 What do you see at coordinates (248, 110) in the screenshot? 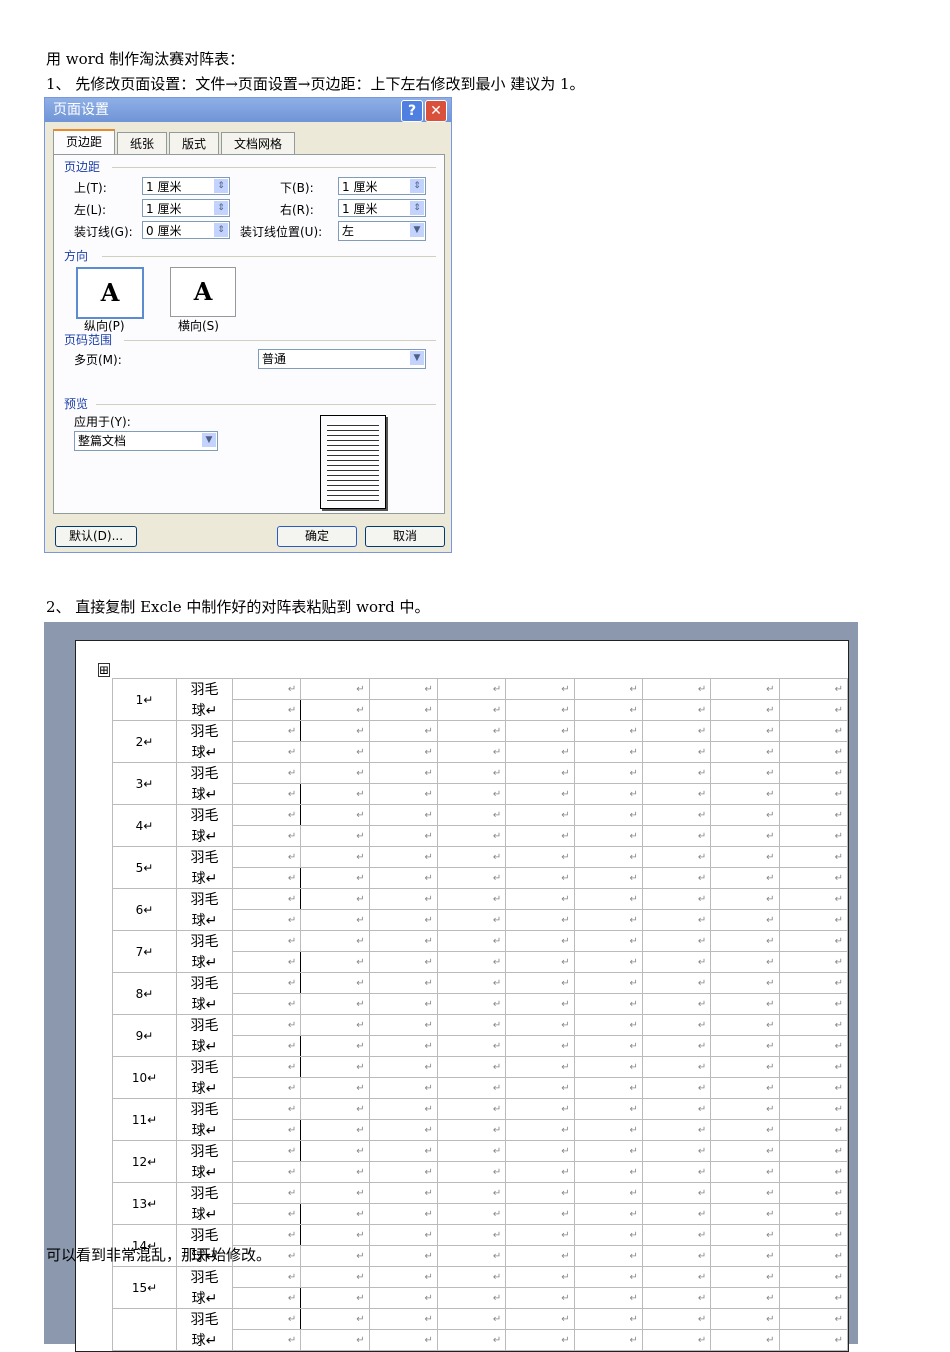
I see `dialog-titlebar: 页面设置 ? ✕` at bounding box center [248, 110].